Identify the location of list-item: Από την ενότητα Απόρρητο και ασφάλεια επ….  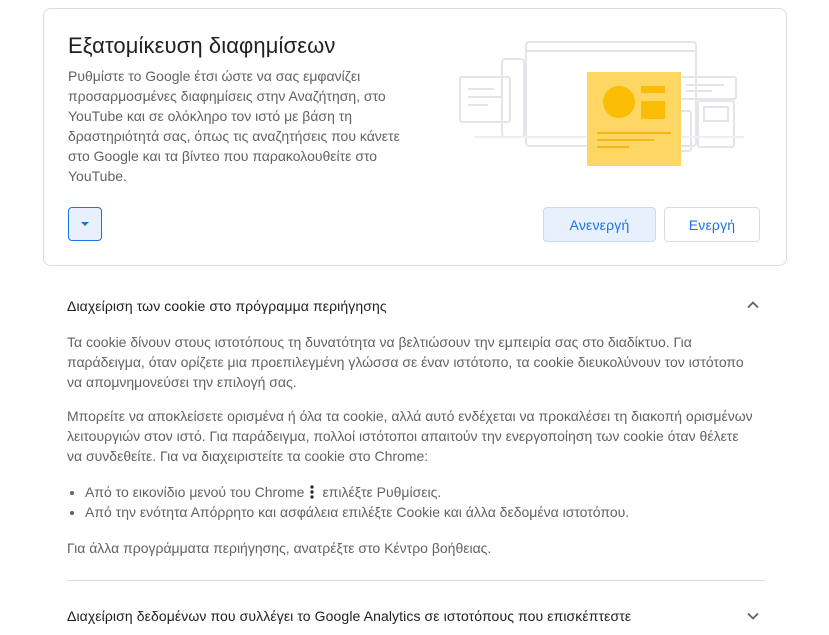
(430, 512).